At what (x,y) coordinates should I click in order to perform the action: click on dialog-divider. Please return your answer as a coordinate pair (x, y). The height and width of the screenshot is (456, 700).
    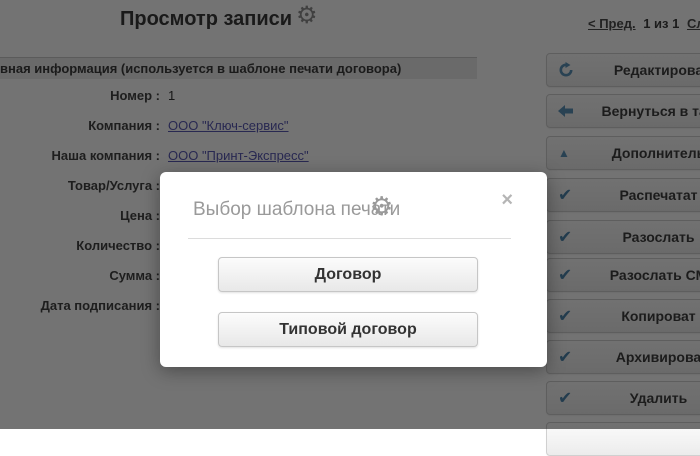
    Looking at the image, I should click on (349, 238).